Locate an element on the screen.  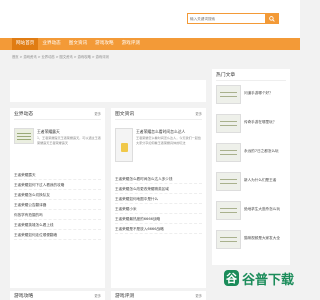
search-box is located at coordinates (233, 18).